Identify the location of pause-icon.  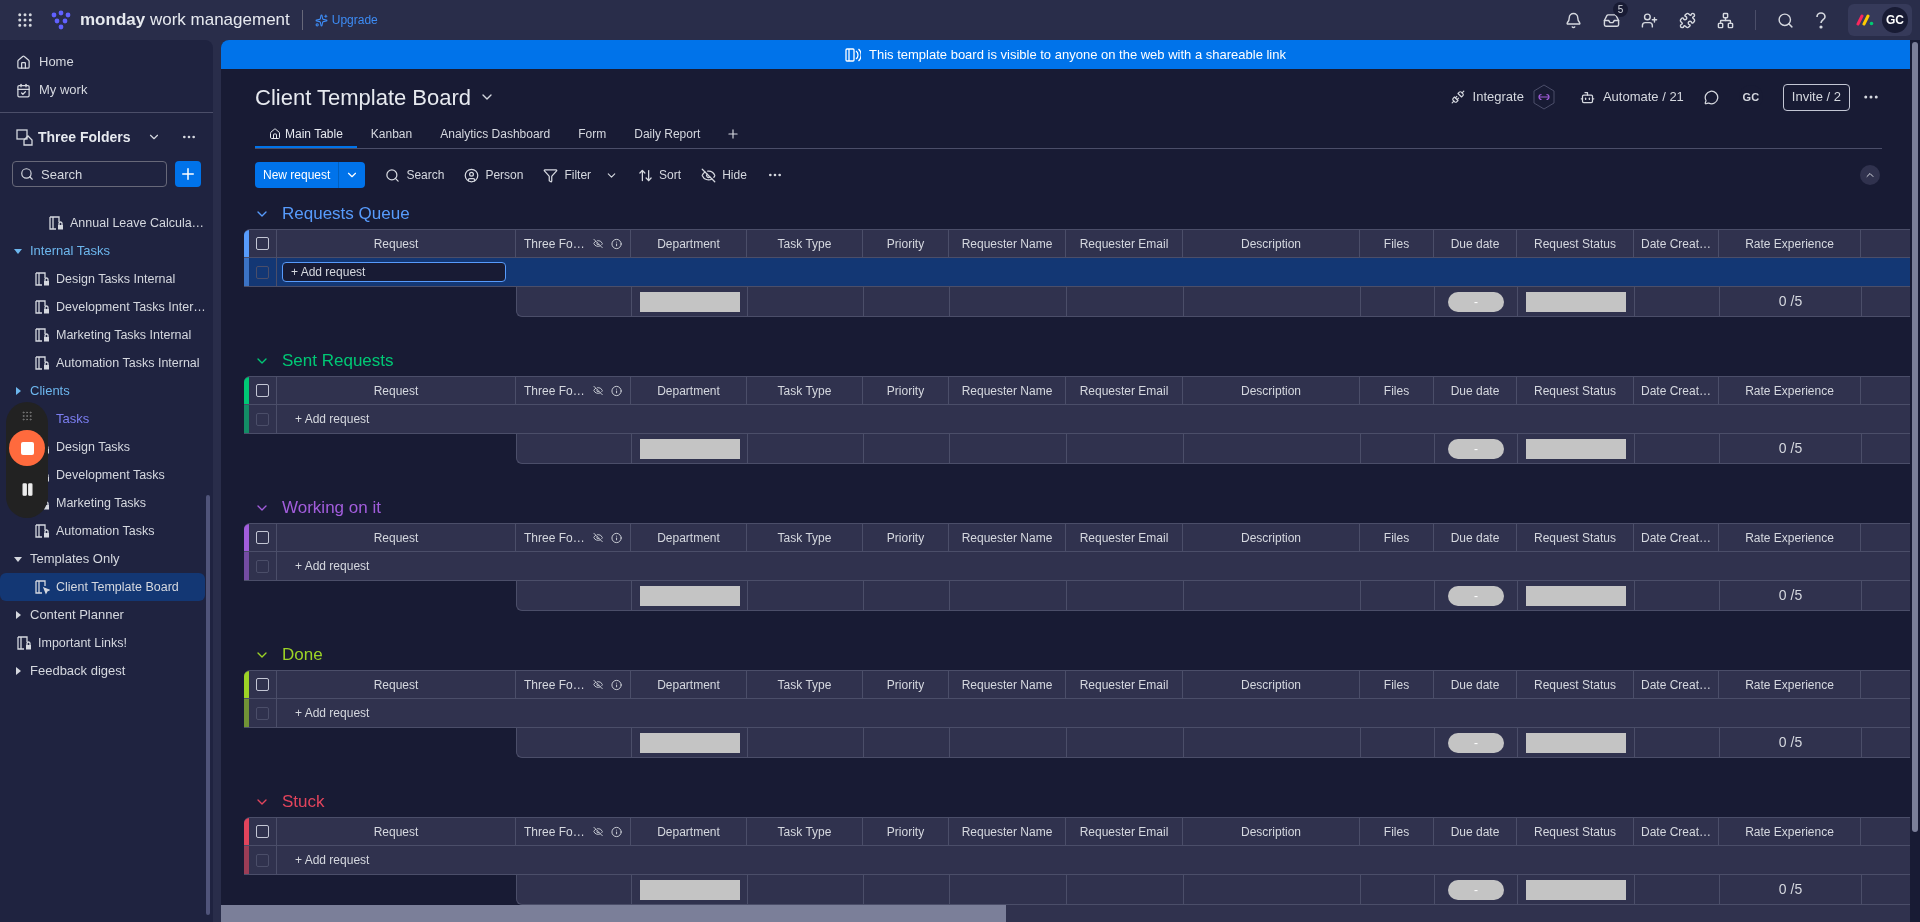
(27, 489).